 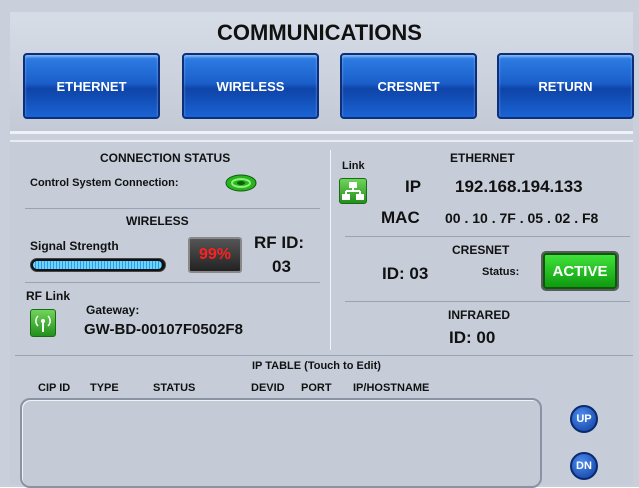 I want to click on link-label: Link, so click(x=353, y=166).